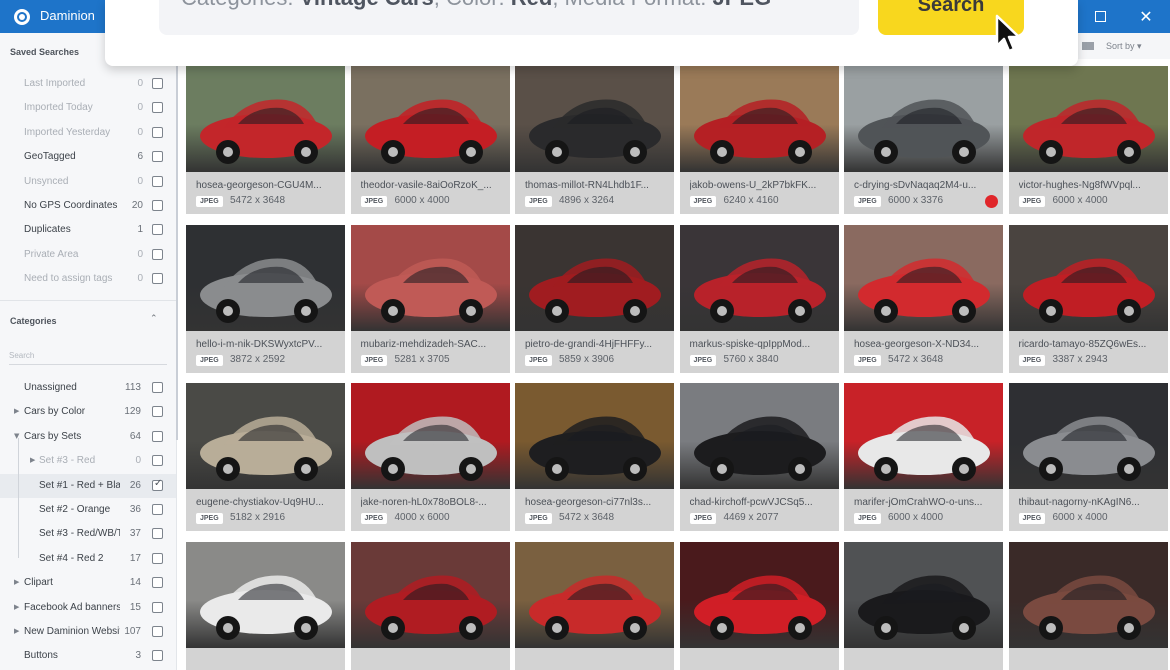 The width and height of the screenshot is (1170, 670). Describe the element at coordinates (88, 485) in the screenshot. I see `category-item: Set #1 - Red + Black 26` at that location.